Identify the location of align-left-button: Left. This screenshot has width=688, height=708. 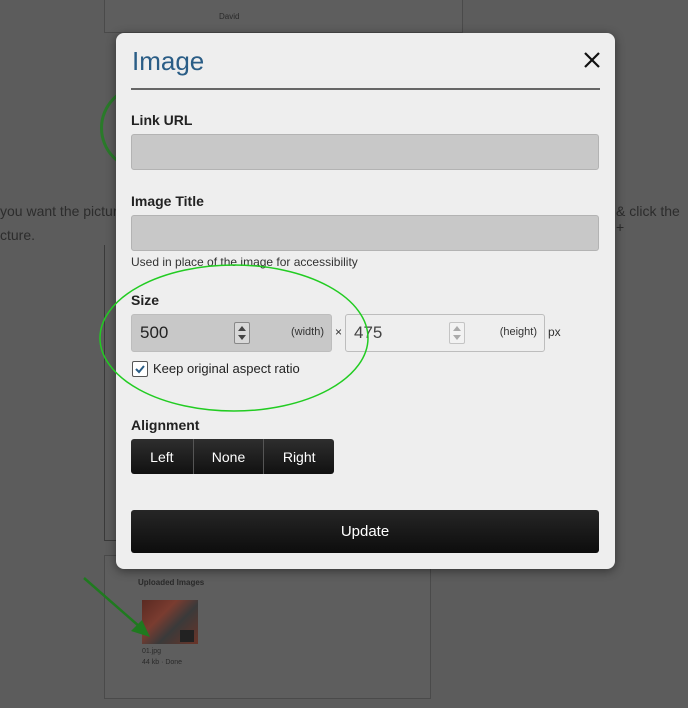
(162, 456).